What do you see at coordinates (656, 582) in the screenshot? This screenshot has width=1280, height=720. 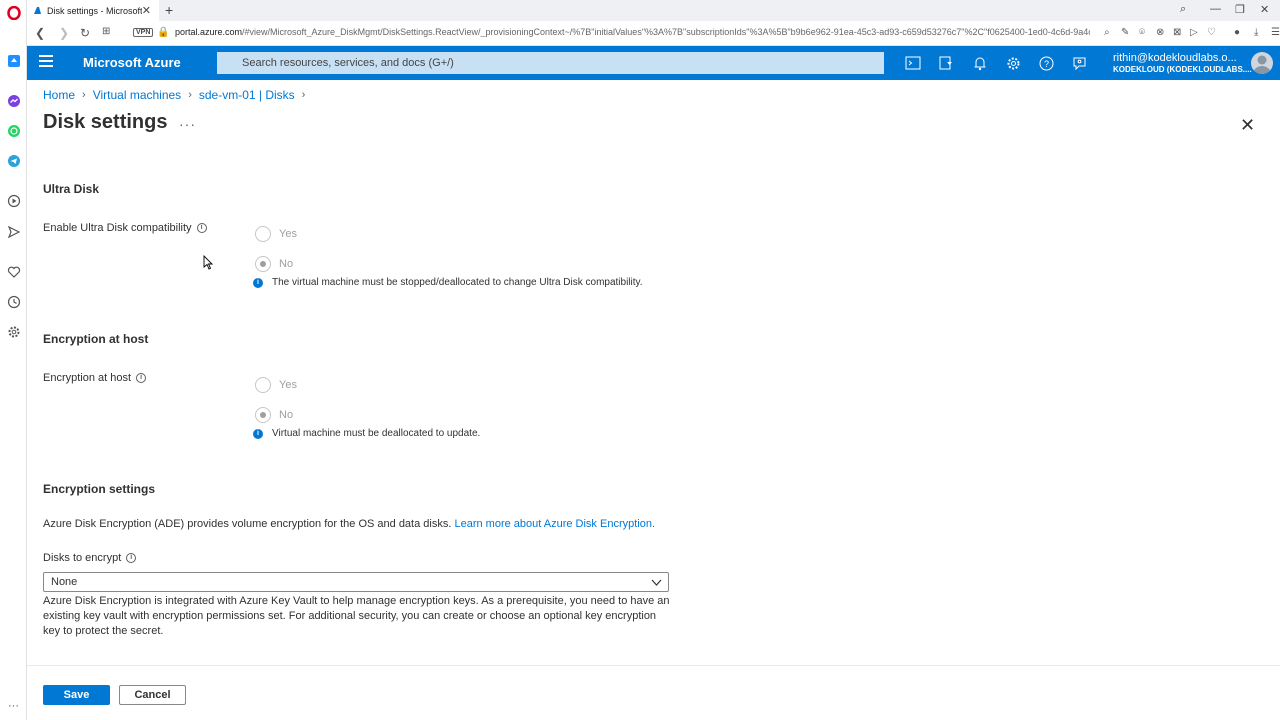 I see `chevron-down-icon` at bounding box center [656, 582].